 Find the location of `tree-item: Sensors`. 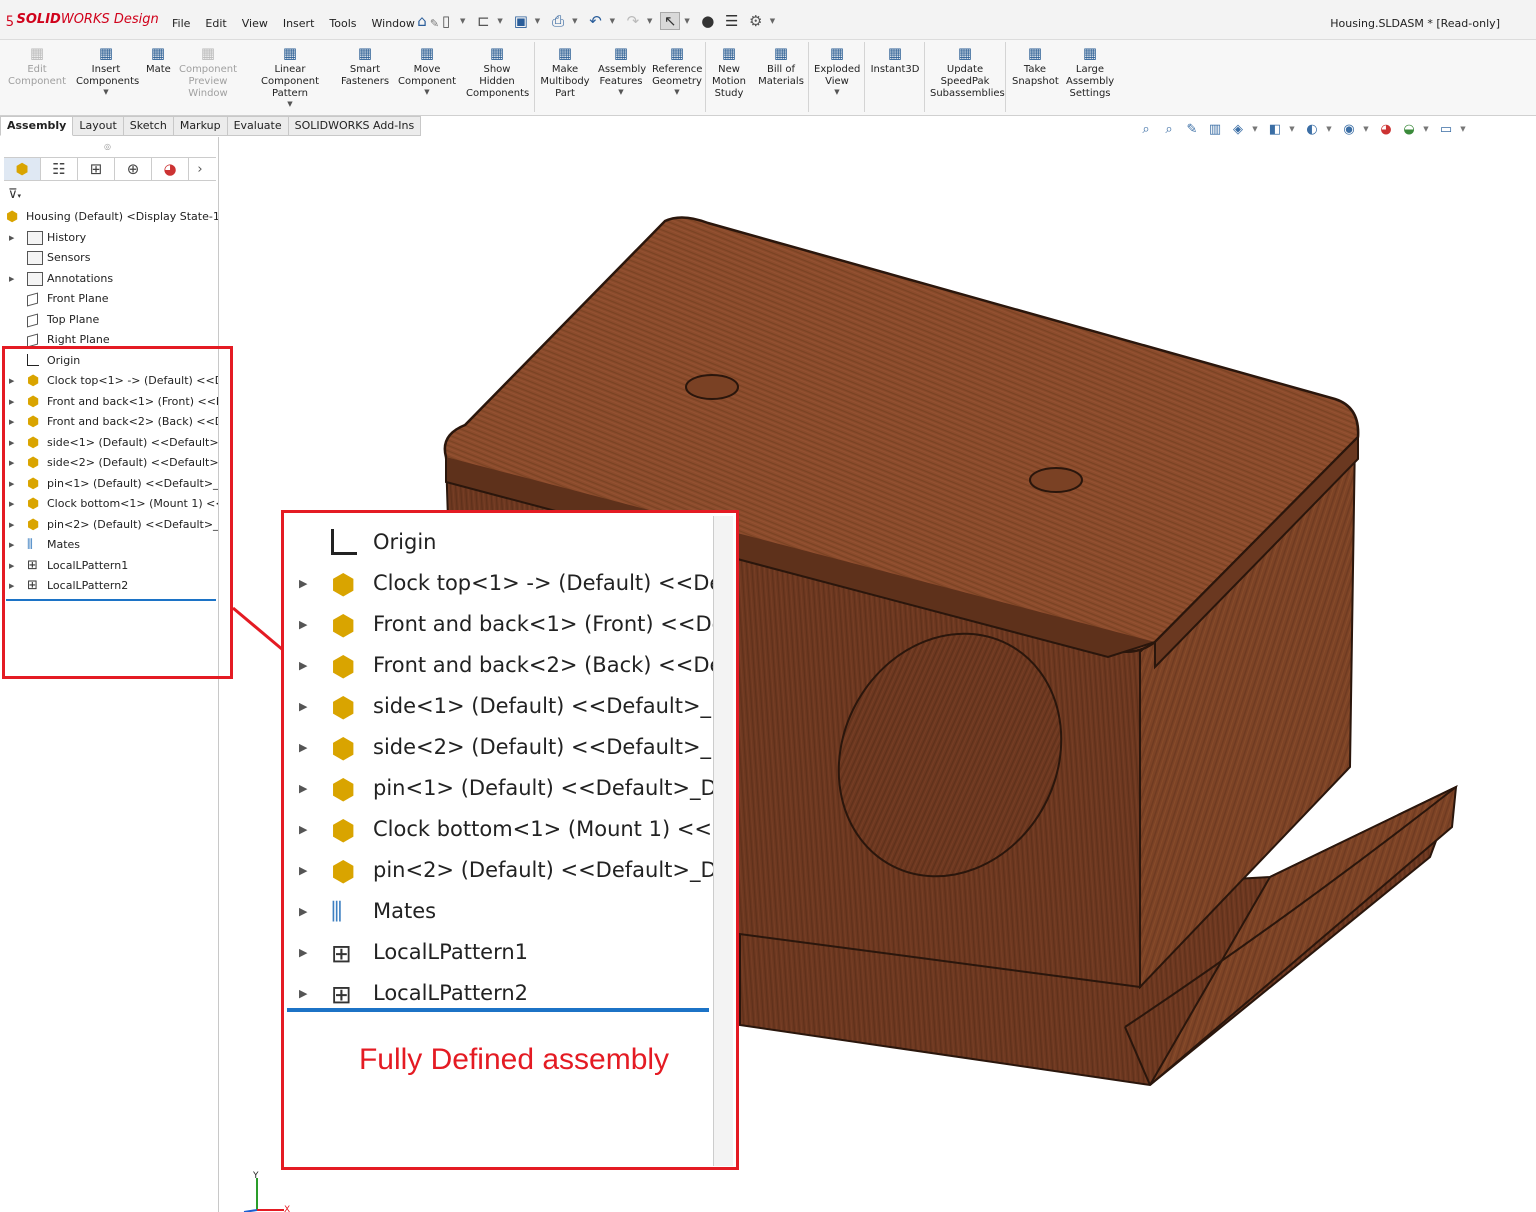

tree-item: Sensors is located at coordinates (109, 258).